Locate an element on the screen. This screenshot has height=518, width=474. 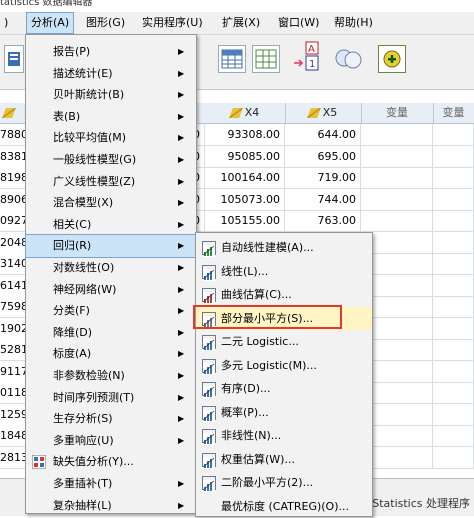
menu-item-multiple-imputation: 多重插补(T)▶ is located at coordinates (111, 484).